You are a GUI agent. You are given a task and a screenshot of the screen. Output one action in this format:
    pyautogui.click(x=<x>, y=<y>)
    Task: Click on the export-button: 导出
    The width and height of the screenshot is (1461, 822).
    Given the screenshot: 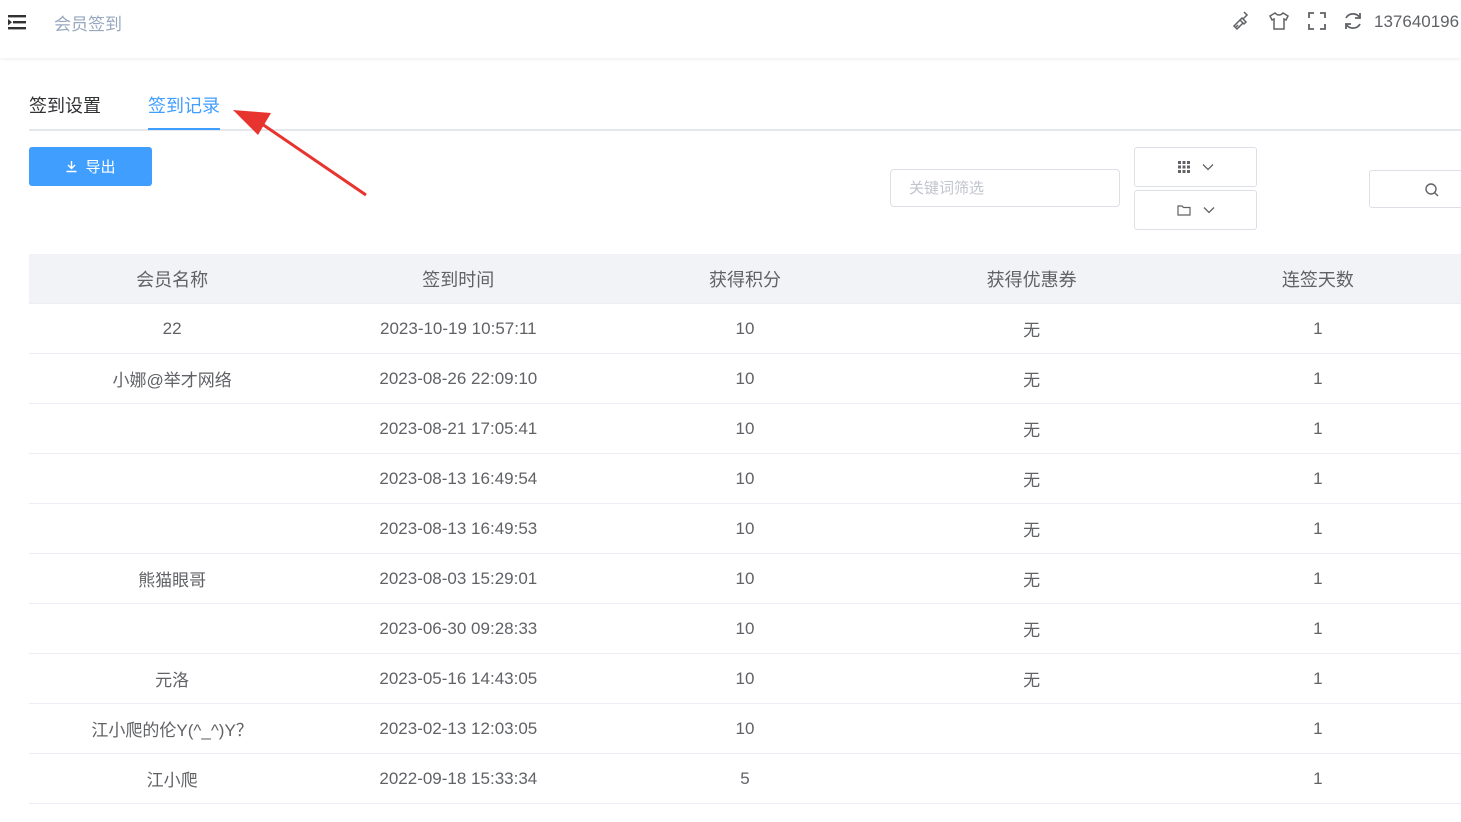 What is the action you would take?
    pyautogui.click(x=90, y=166)
    